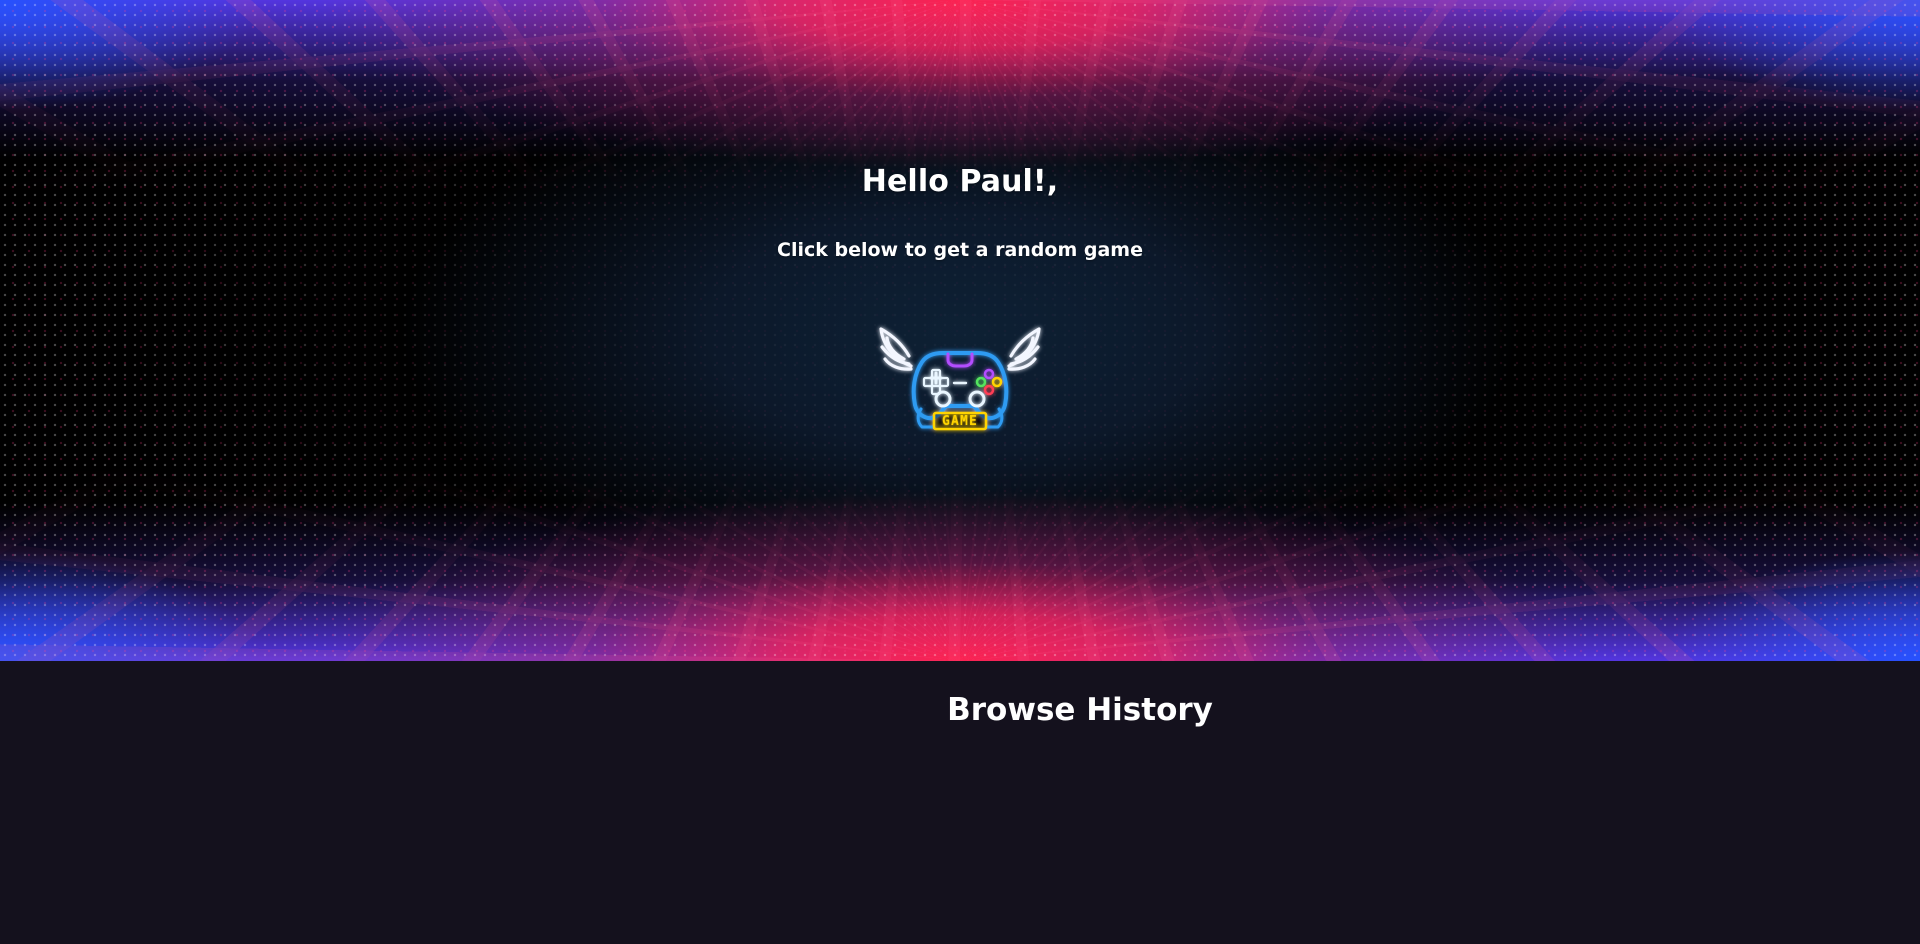  Describe the element at coordinates (960, 181) in the screenshot. I see `greeting-heading: Hello Paul!,` at that location.